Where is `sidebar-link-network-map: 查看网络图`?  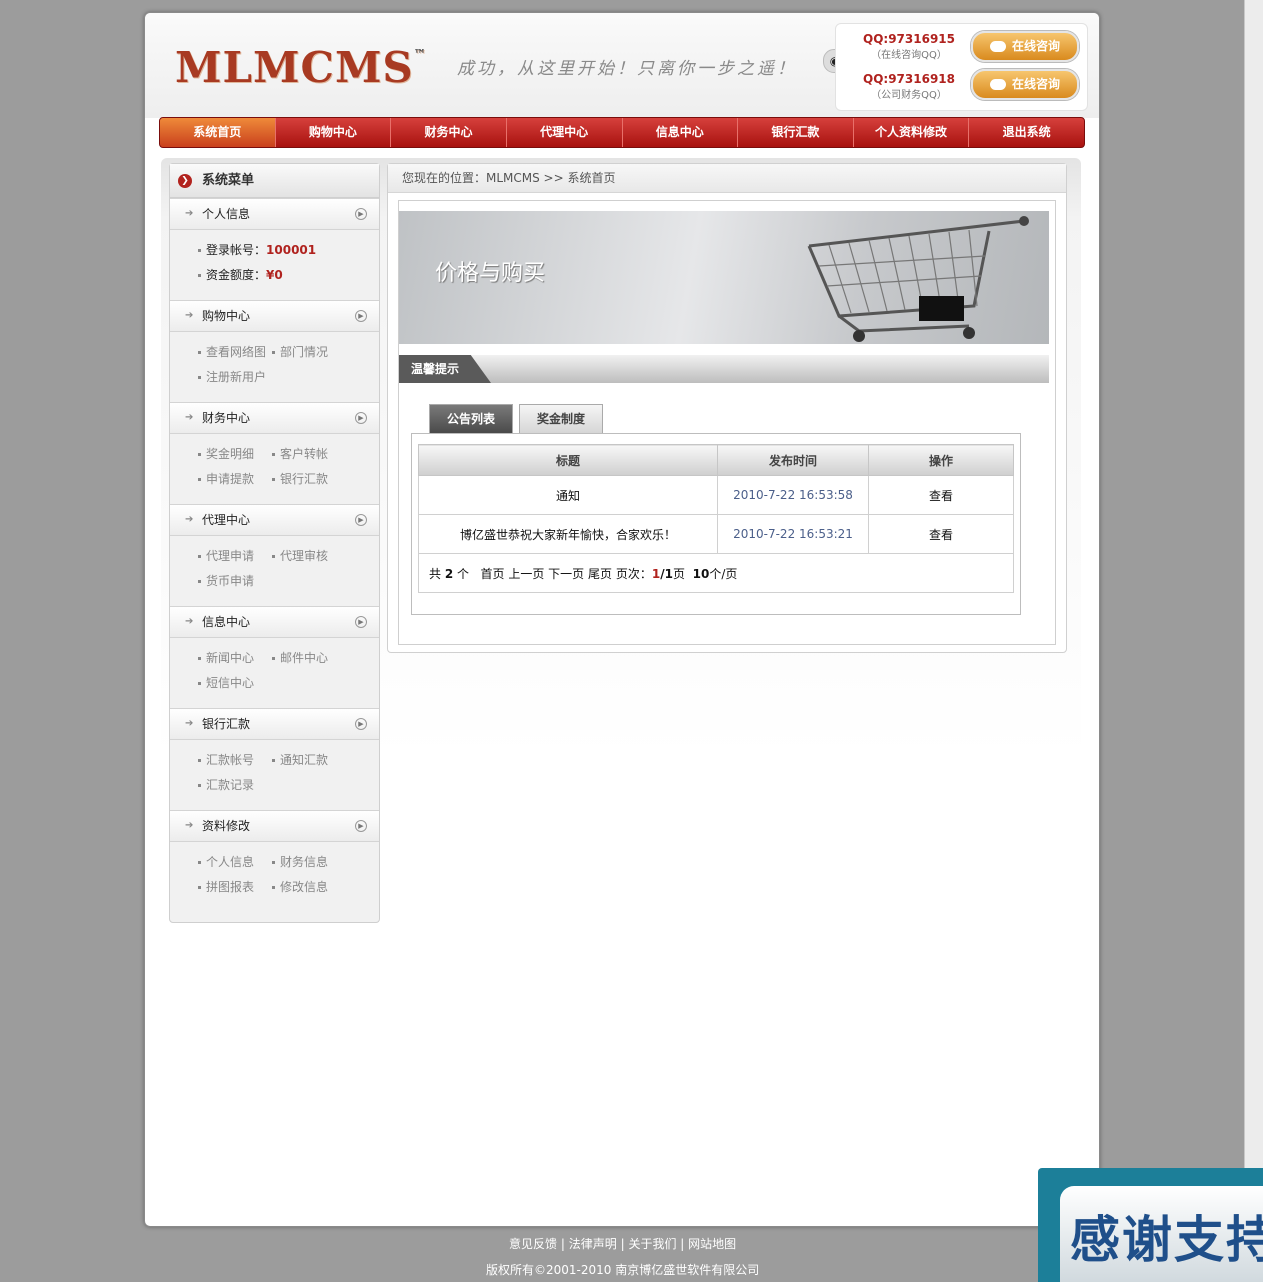 sidebar-link-network-map: 查看网络图 is located at coordinates (235, 352).